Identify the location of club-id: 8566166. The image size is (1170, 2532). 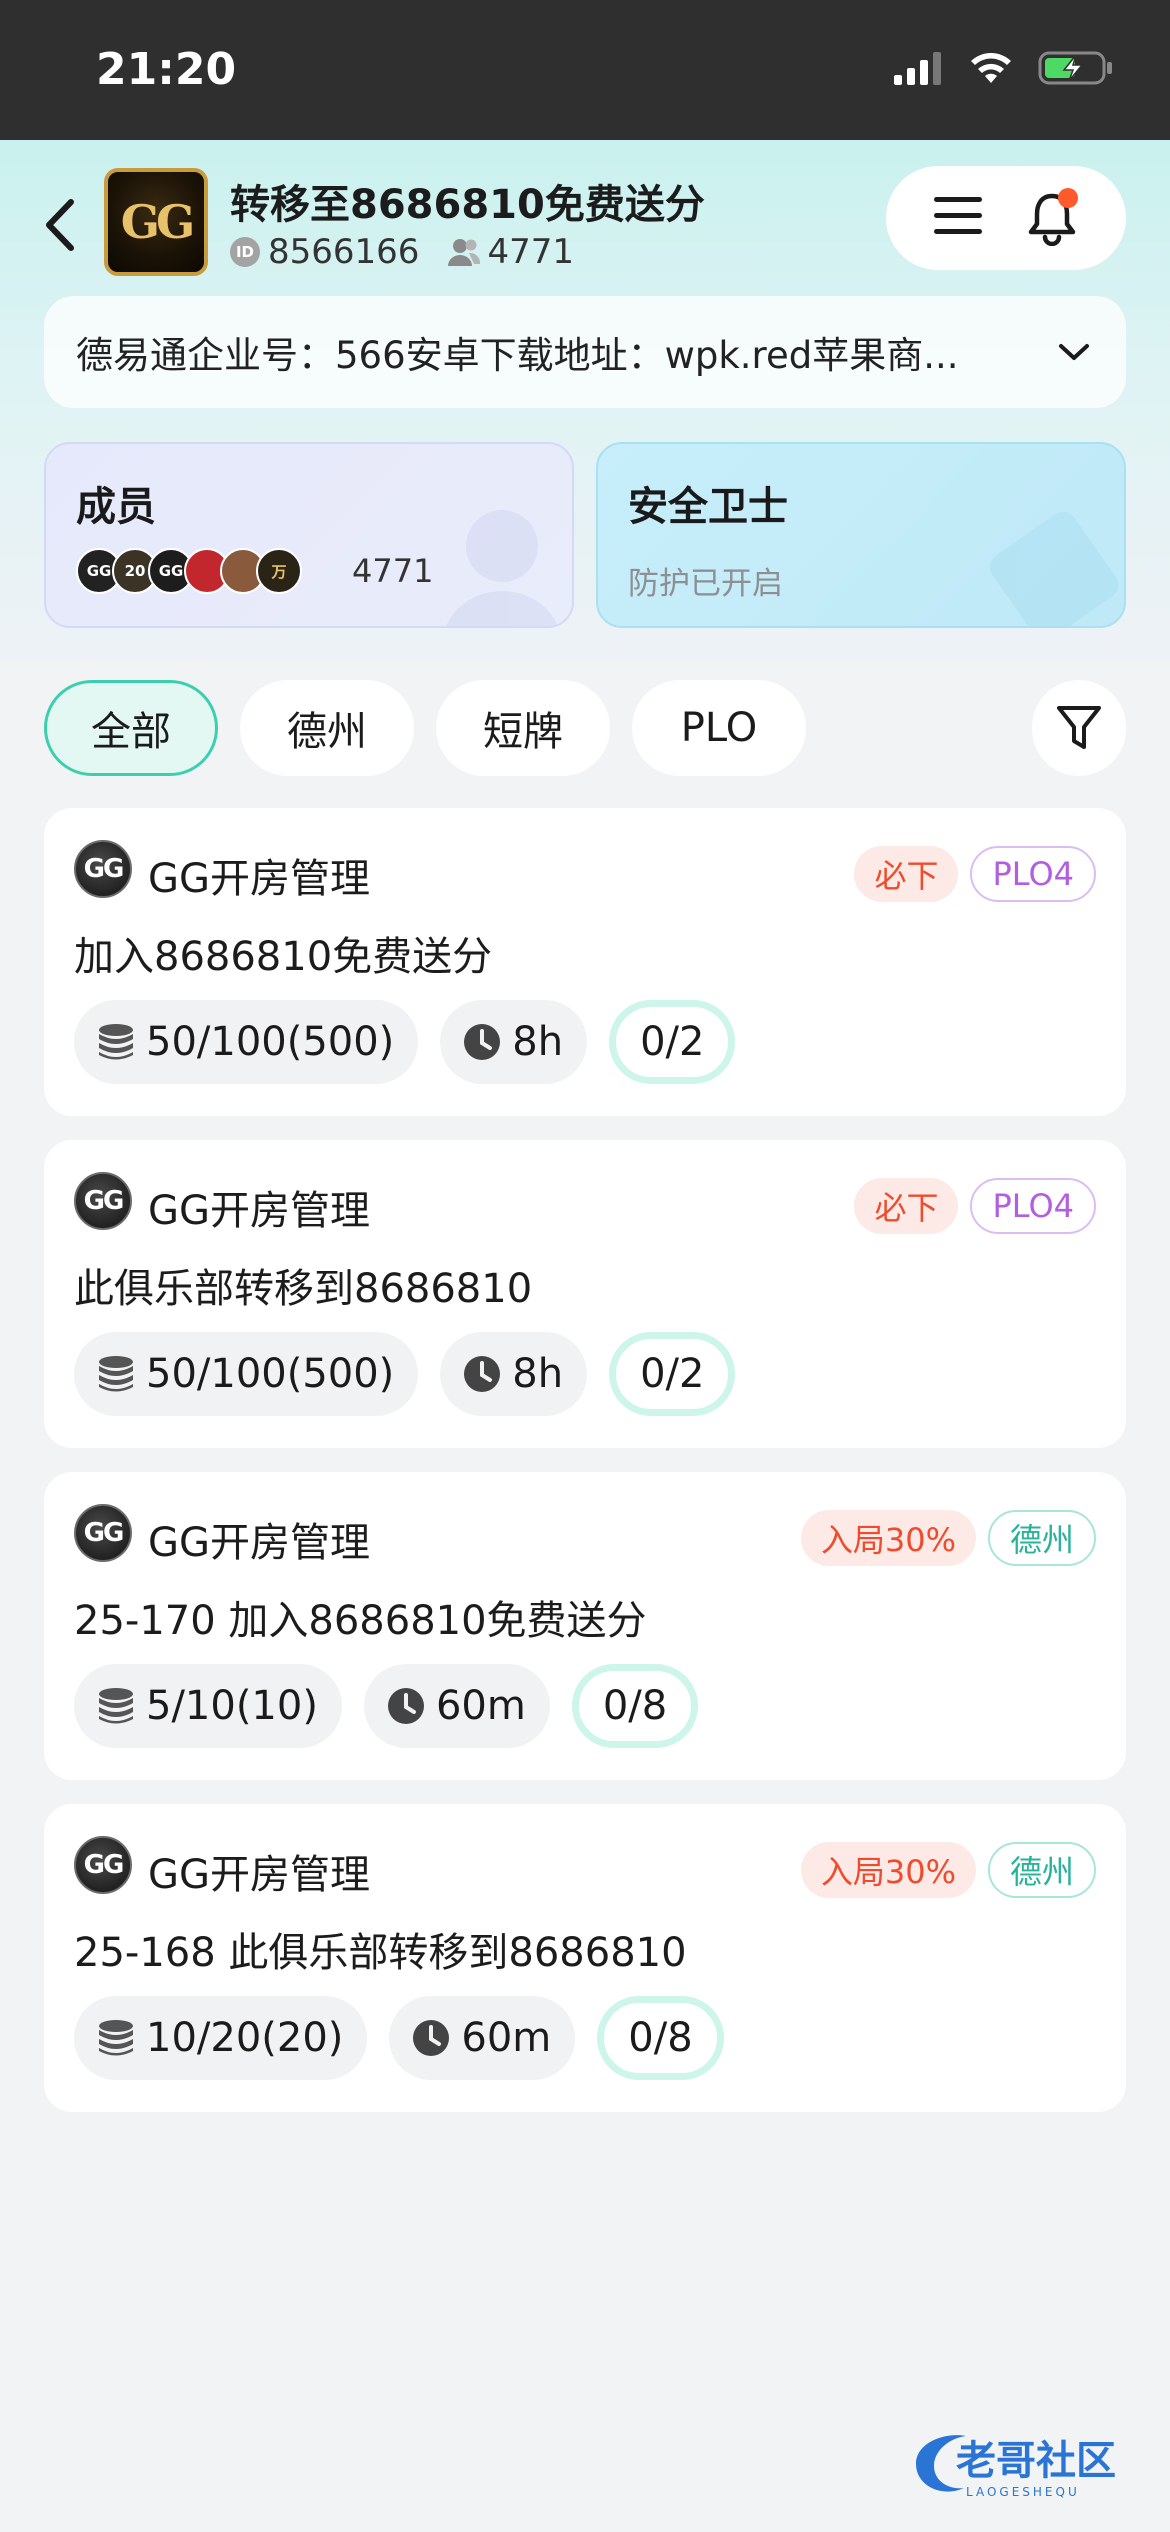
(344, 252).